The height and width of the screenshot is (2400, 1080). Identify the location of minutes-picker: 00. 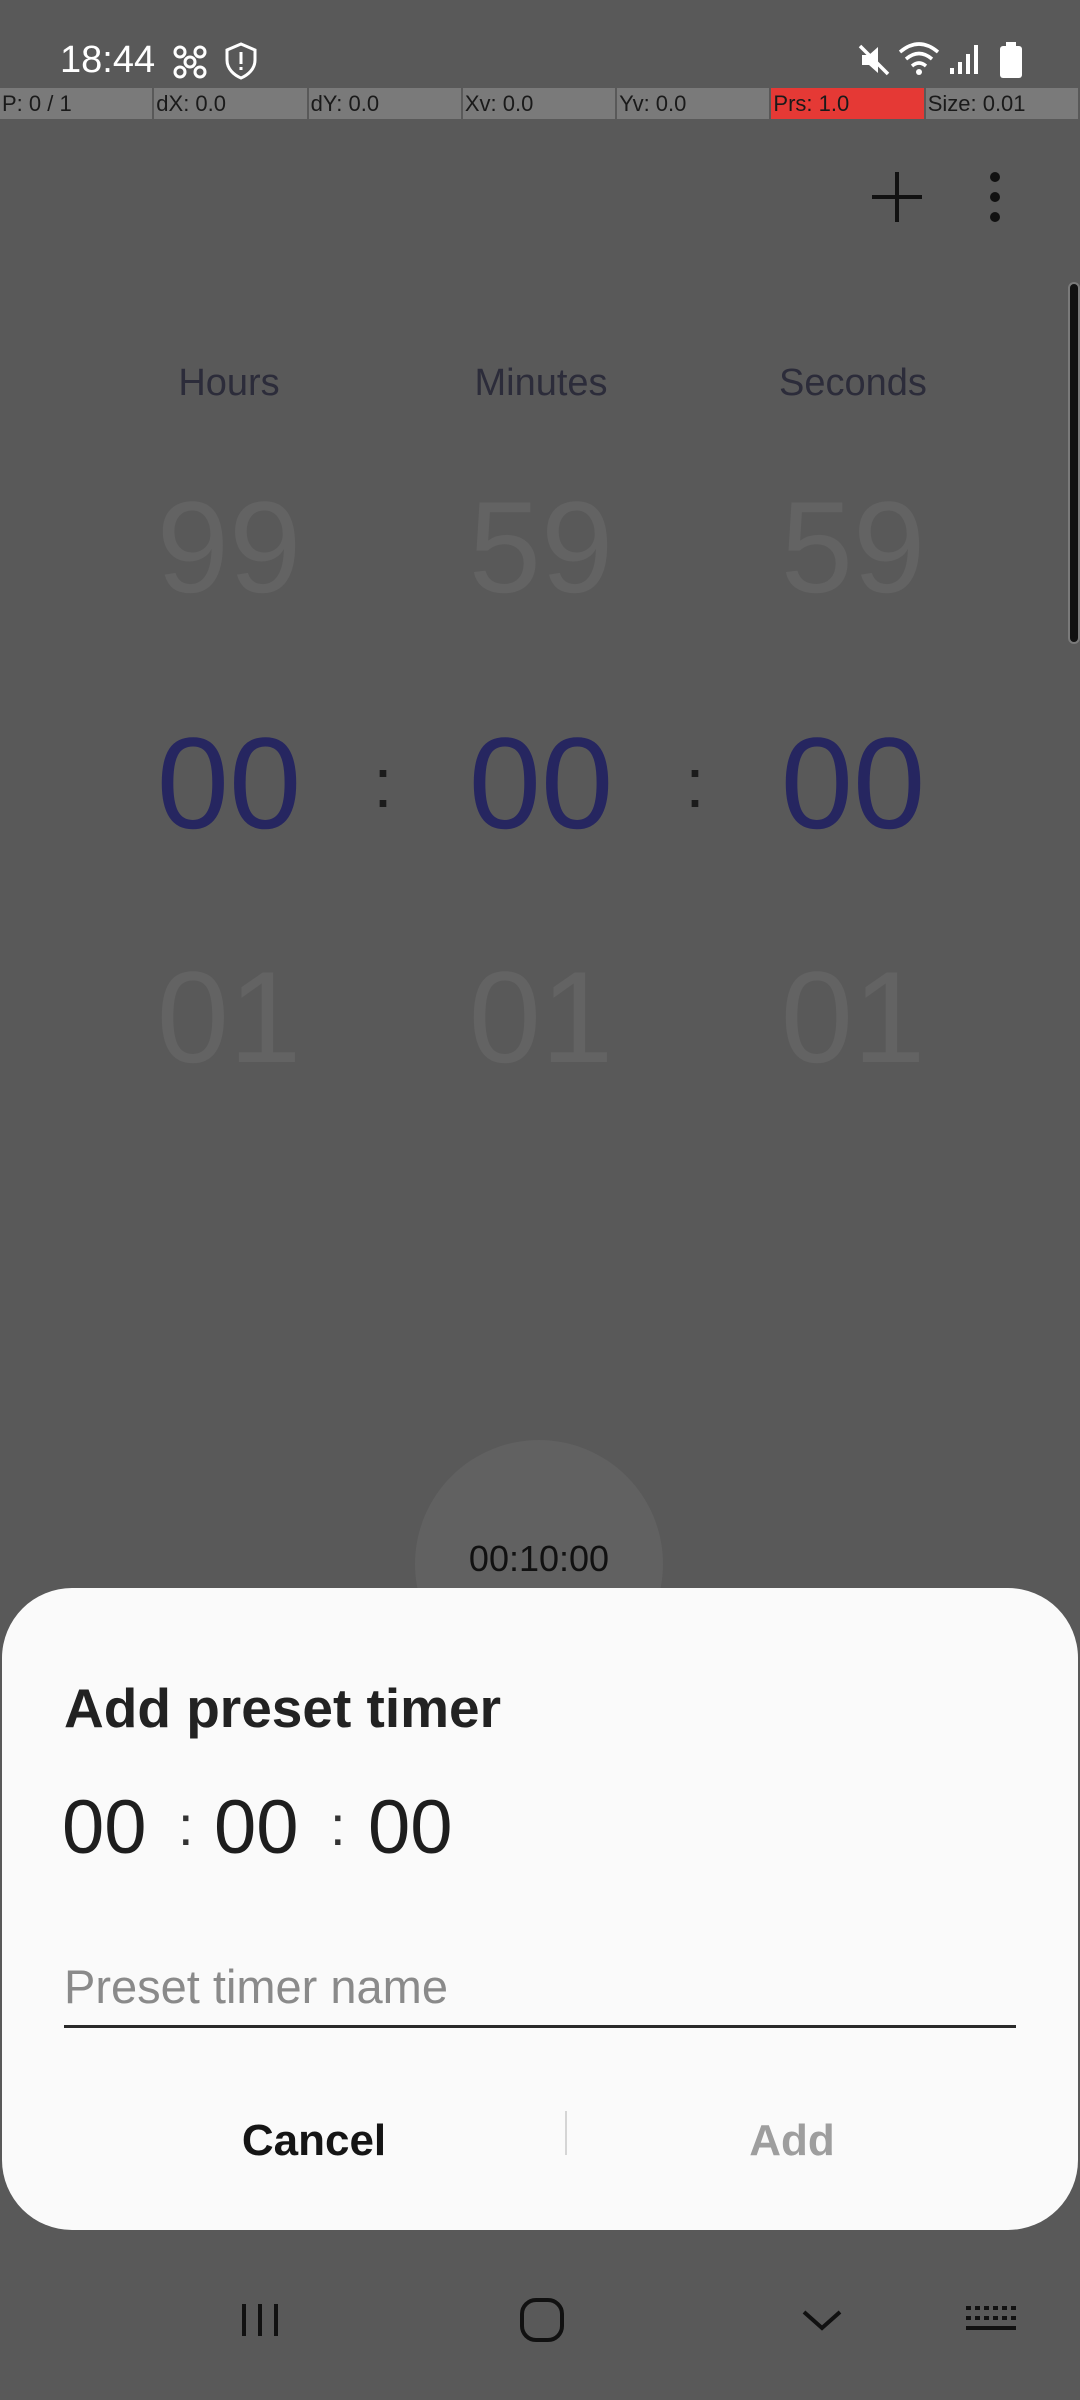
(541, 783).